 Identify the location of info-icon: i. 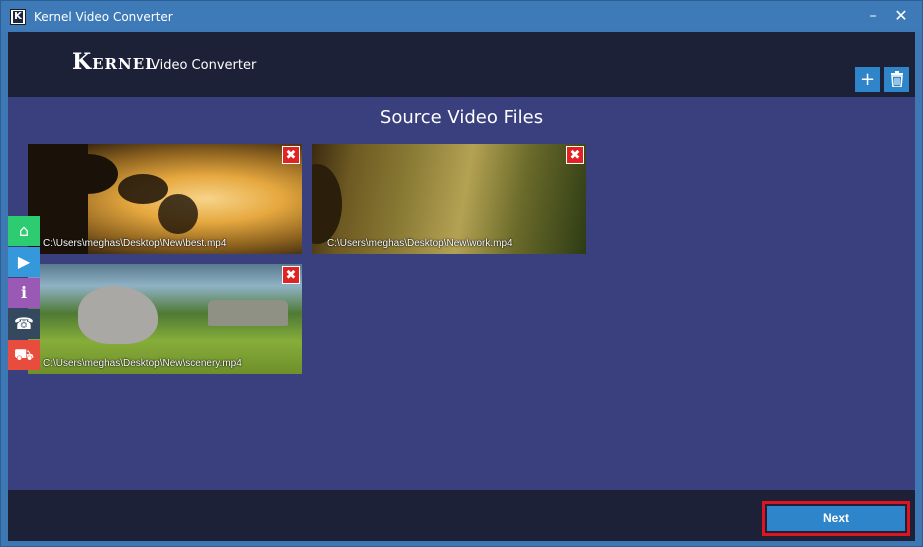
(24, 293).